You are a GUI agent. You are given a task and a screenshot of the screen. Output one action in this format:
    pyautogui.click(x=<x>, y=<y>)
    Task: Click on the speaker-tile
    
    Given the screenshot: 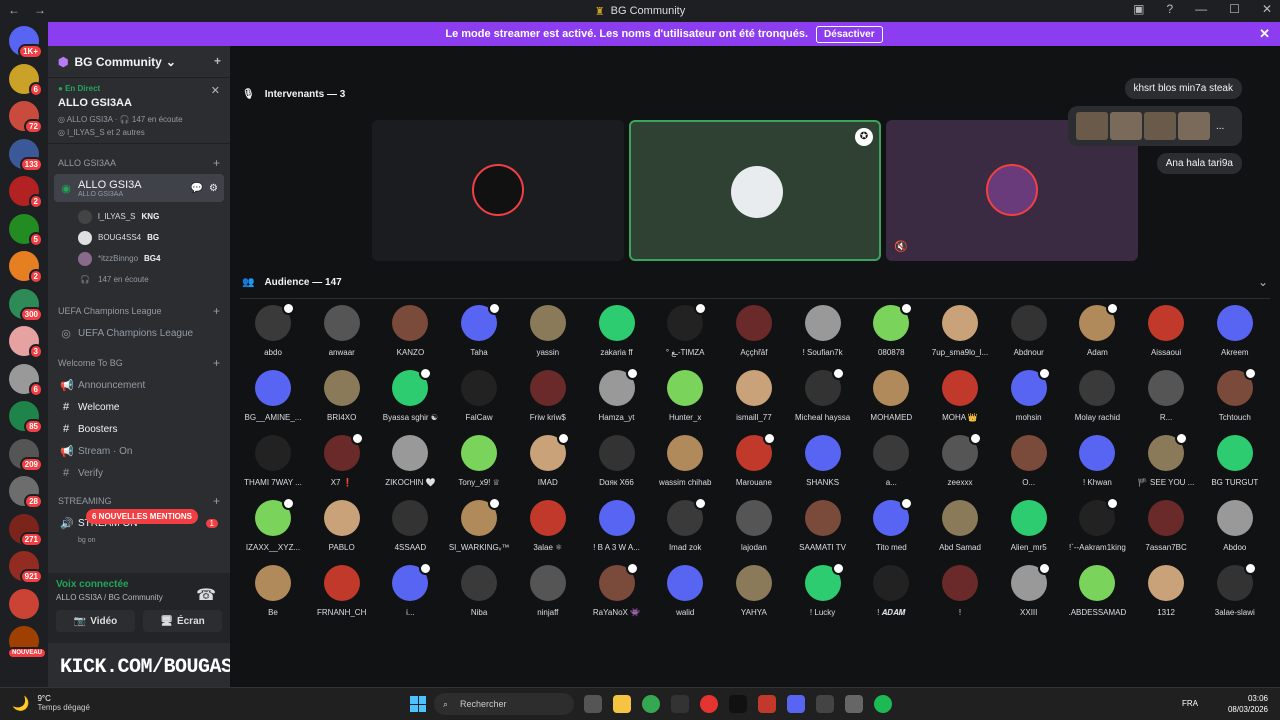 What is the action you would take?
    pyautogui.click(x=498, y=190)
    